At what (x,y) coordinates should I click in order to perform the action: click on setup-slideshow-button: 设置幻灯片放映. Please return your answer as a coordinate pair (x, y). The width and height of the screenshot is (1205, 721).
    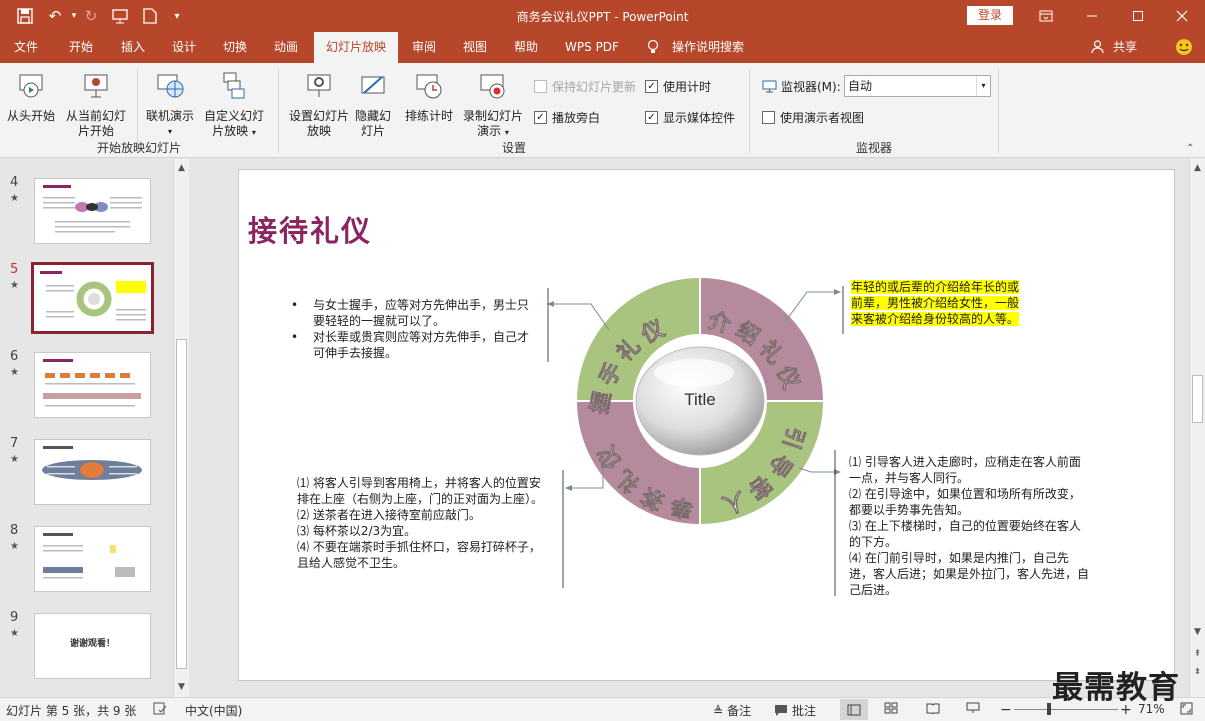
    Looking at the image, I should click on (319, 105).